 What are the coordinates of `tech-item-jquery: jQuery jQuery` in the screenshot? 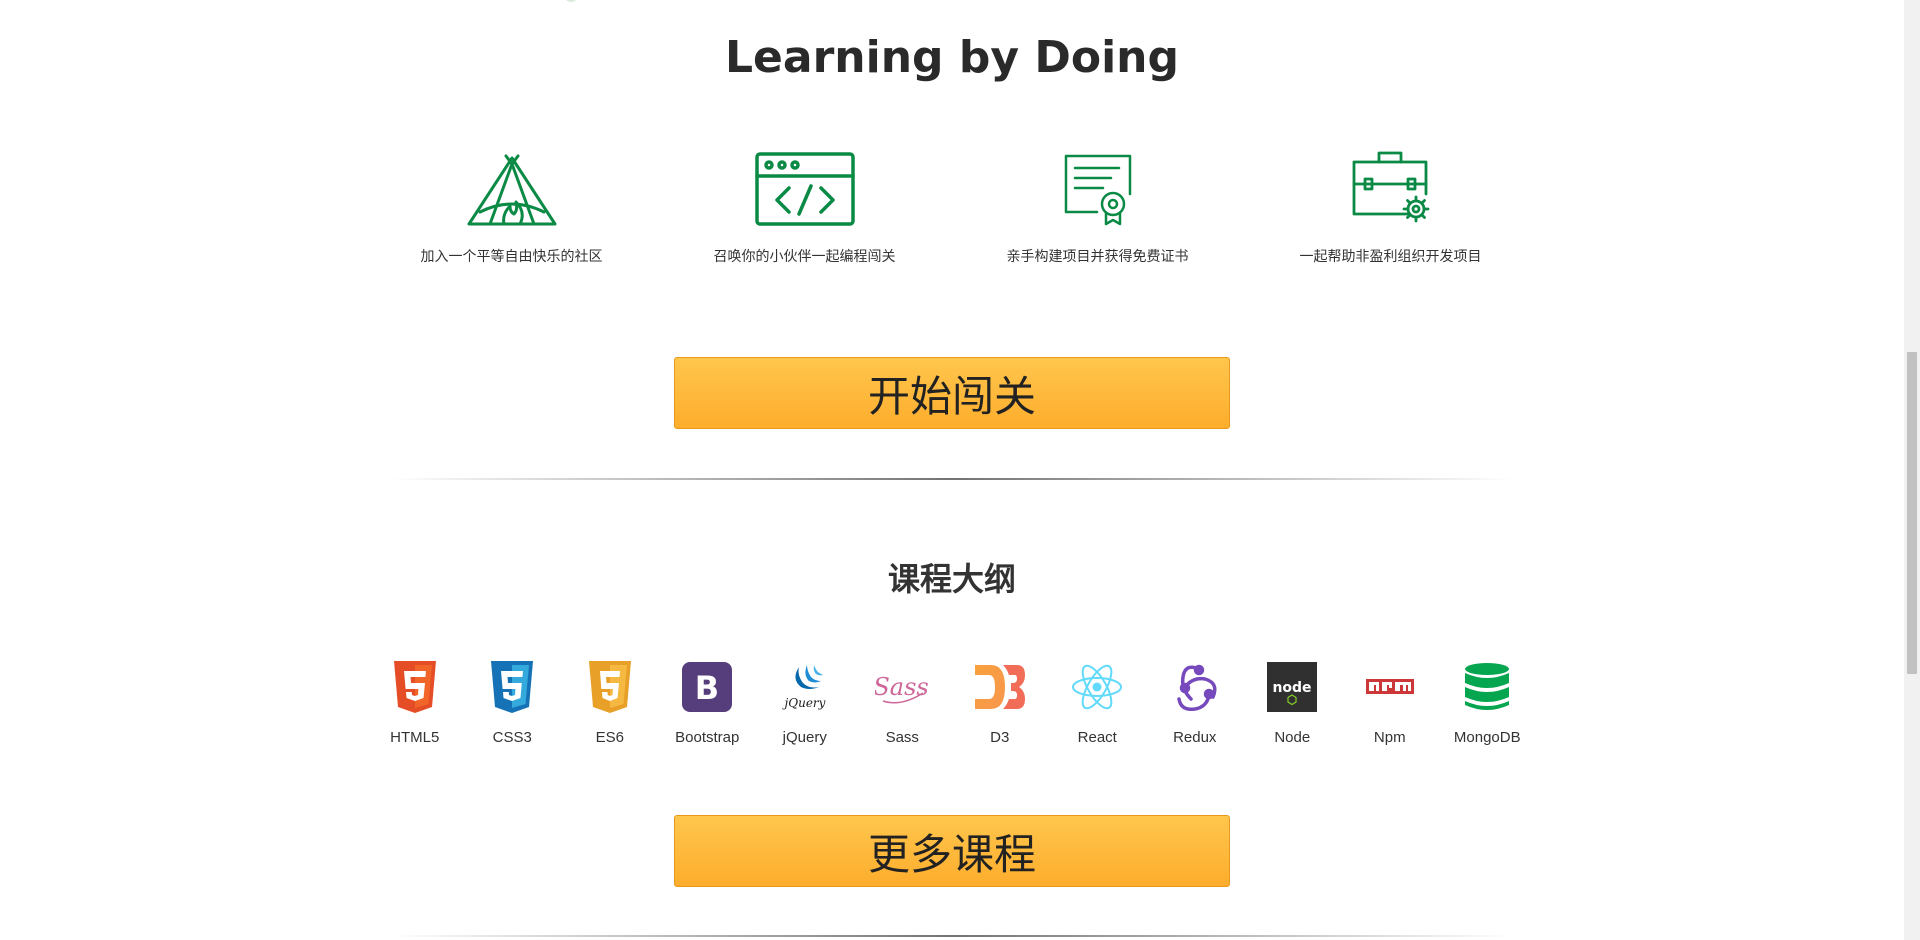 It's located at (805, 703).